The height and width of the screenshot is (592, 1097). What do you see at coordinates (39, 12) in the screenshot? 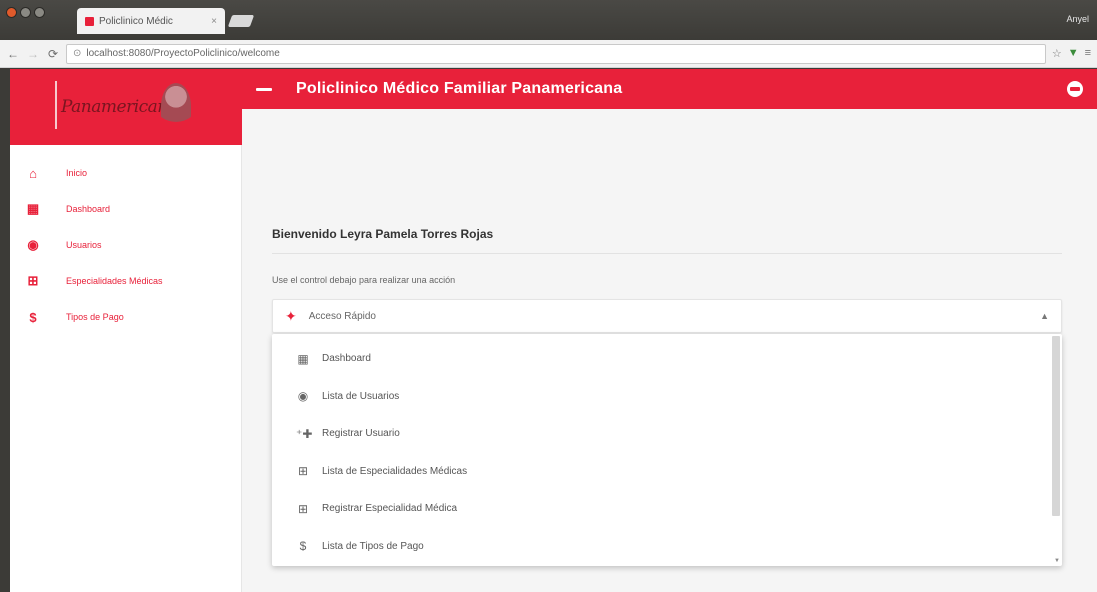
I see `maximize-window-button` at bounding box center [39, 12].